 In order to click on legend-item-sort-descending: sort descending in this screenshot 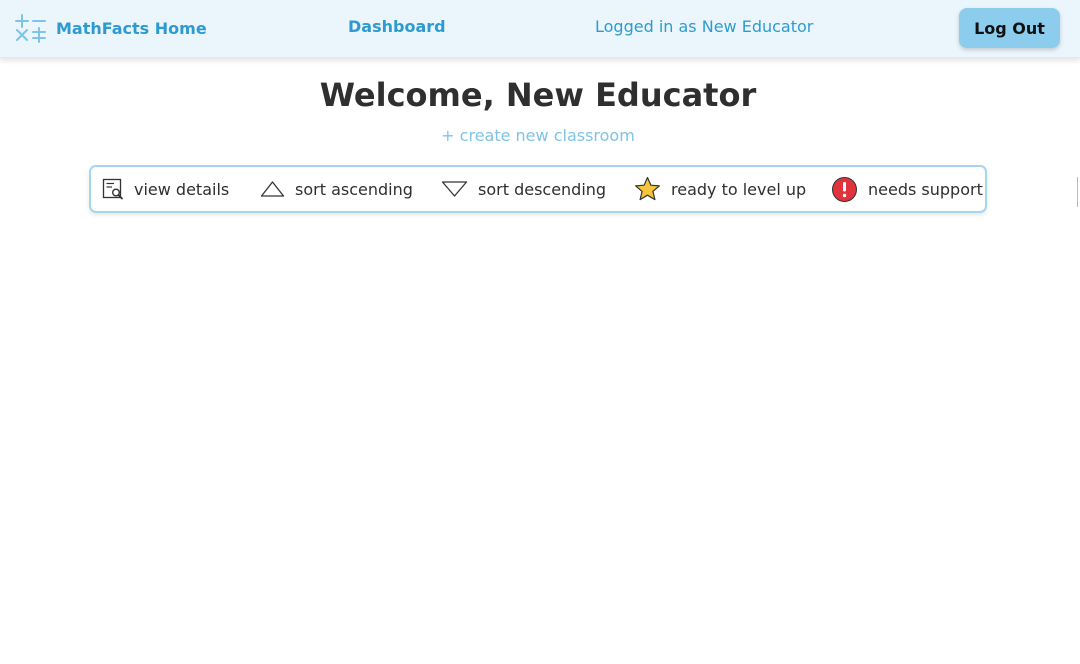, I will do `click(523, 189)`.